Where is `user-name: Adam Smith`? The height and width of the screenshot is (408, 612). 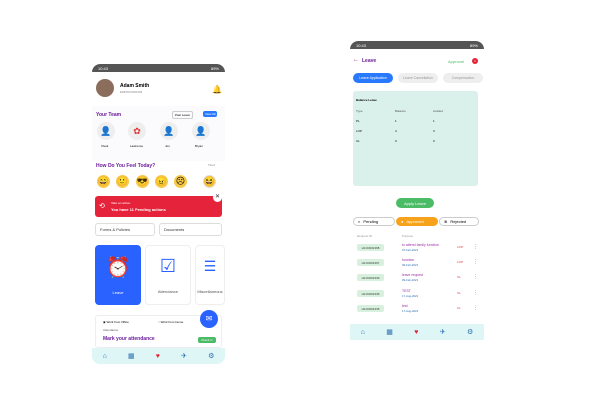 user-name: Adam Smith is located at coordinates (135, 86).